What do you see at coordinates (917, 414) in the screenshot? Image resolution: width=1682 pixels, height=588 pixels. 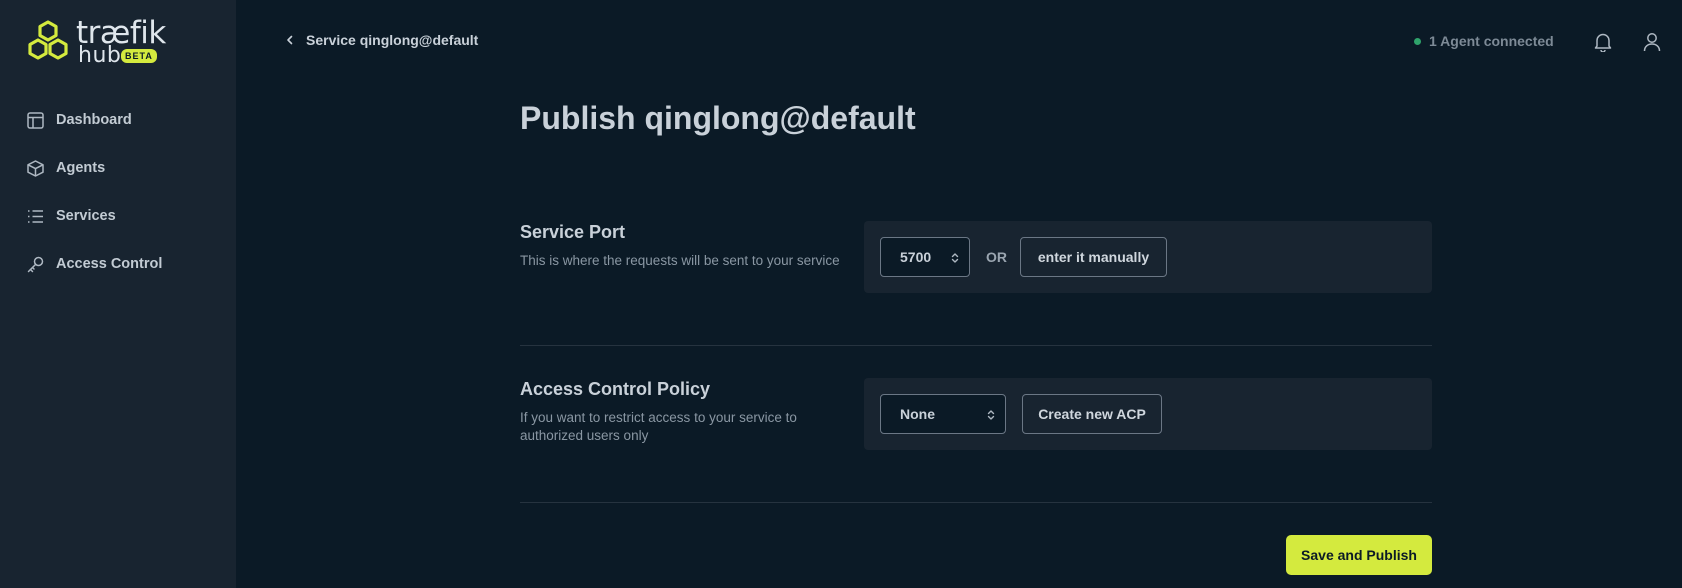 I see `acp-select-value: None` at bounding box center [917, 414].